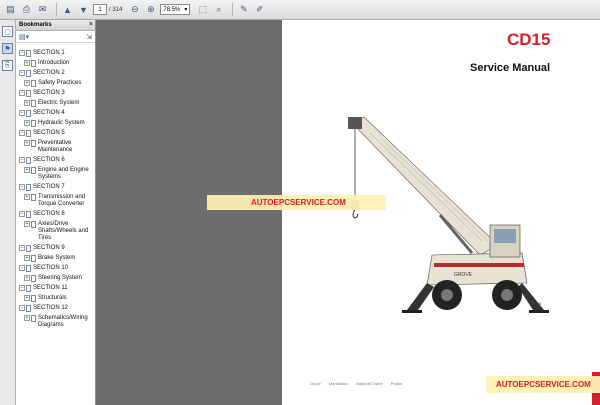 The width and height of the screenshot is (600, 405). Describe the element at coordinates (134, 9) in the screenshot. I see `zoom-out-icon: ⊖` at that location.